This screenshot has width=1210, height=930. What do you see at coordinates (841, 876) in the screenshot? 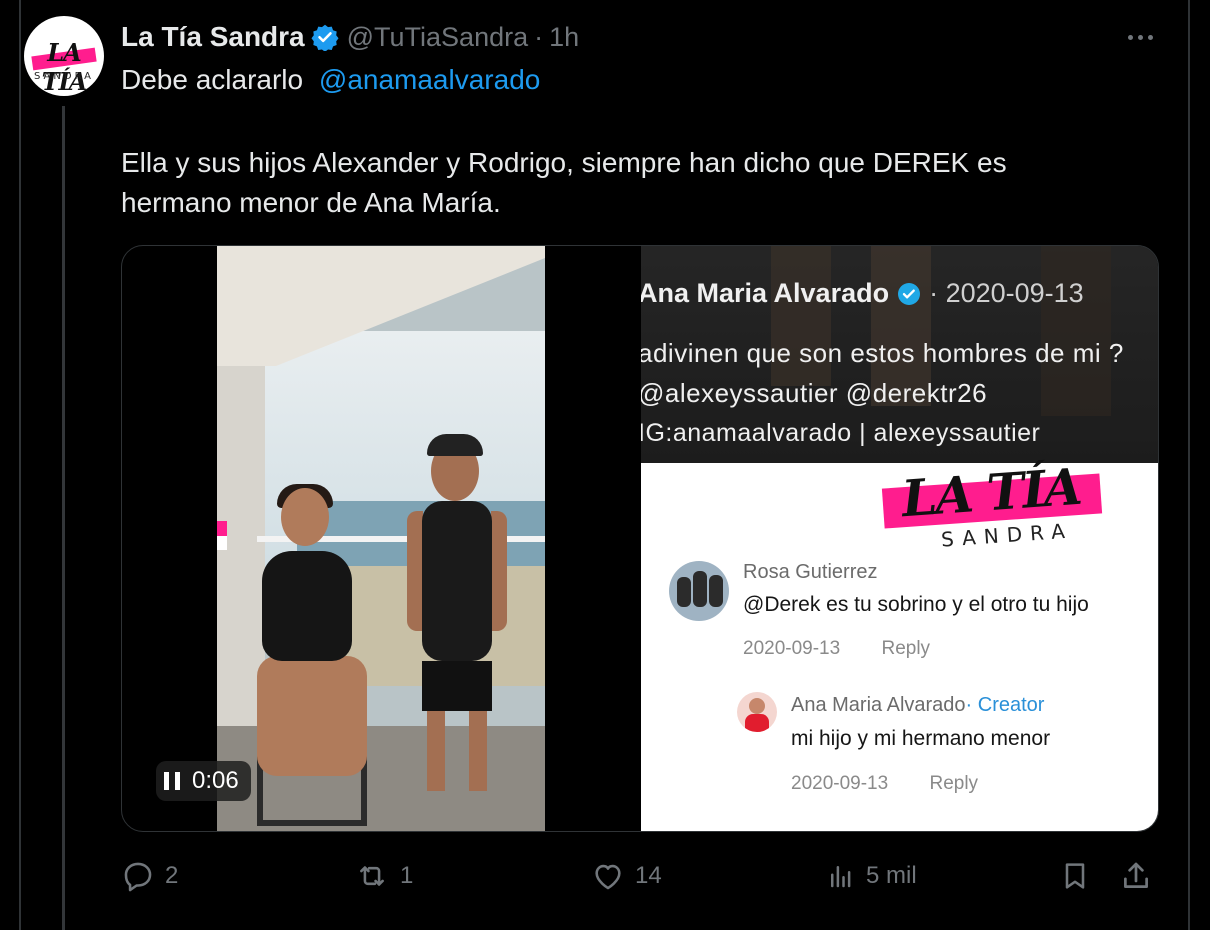
I see `views-icon` at bounding box center [841, 876].